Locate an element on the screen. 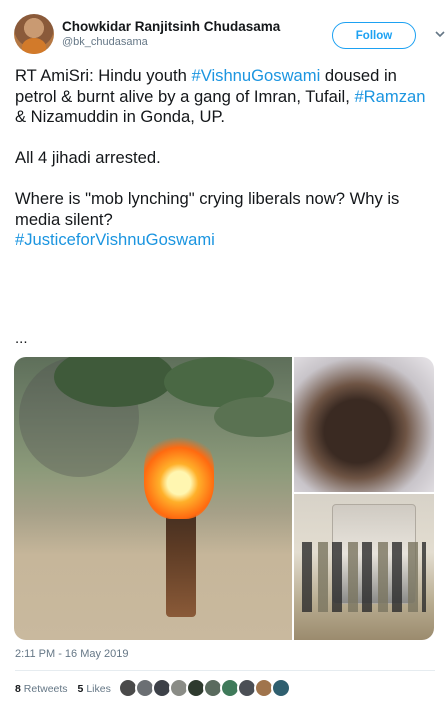 The image size is (448, 704). tweet-paragraph-2: All 4 jihadi arrested. is located at coordinates (88, 157).